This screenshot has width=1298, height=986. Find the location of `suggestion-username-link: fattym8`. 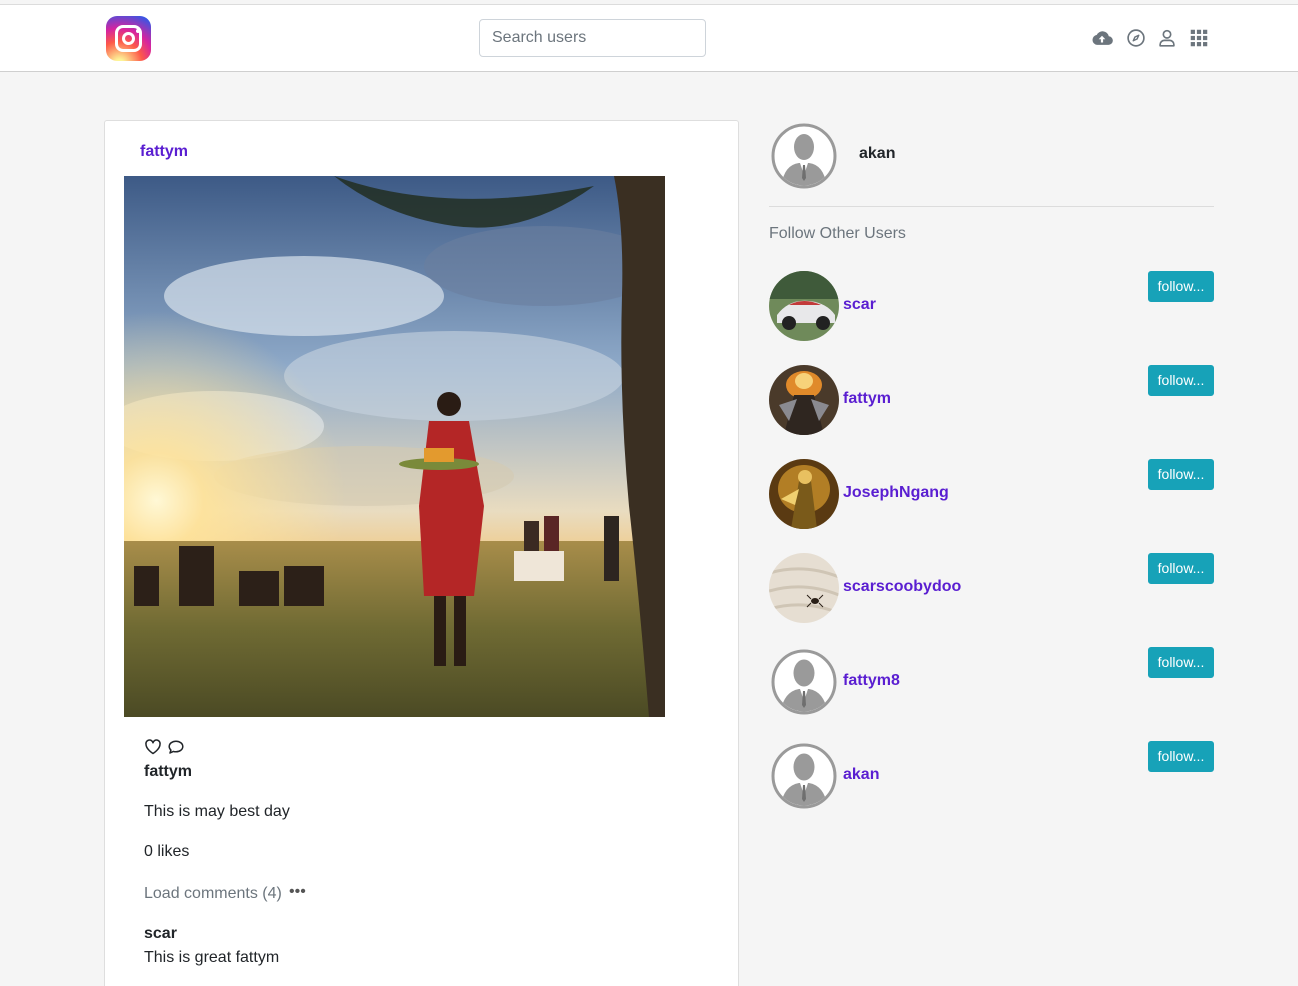

suggestion-username-link: fattym8 is located at coordinates (871, 681).